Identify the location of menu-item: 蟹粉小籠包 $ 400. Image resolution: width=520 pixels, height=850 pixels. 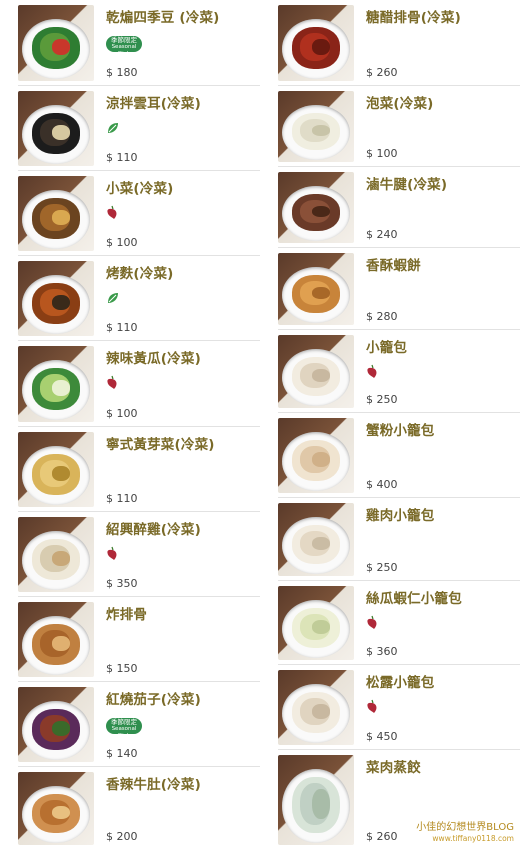
(390, 455).